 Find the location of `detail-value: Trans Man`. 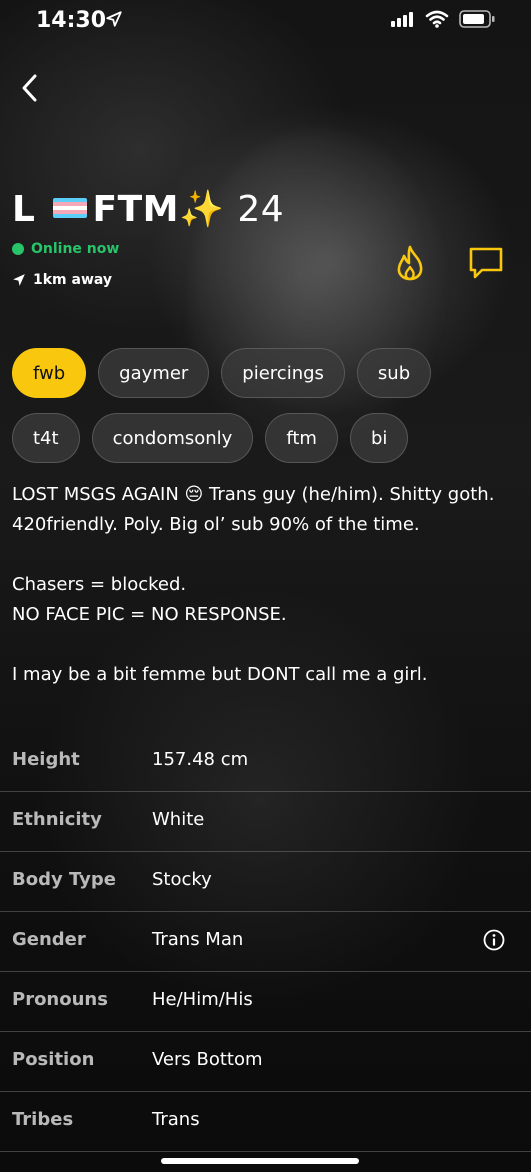

detail-value: Trans Man is located at coordinates (198, 939).